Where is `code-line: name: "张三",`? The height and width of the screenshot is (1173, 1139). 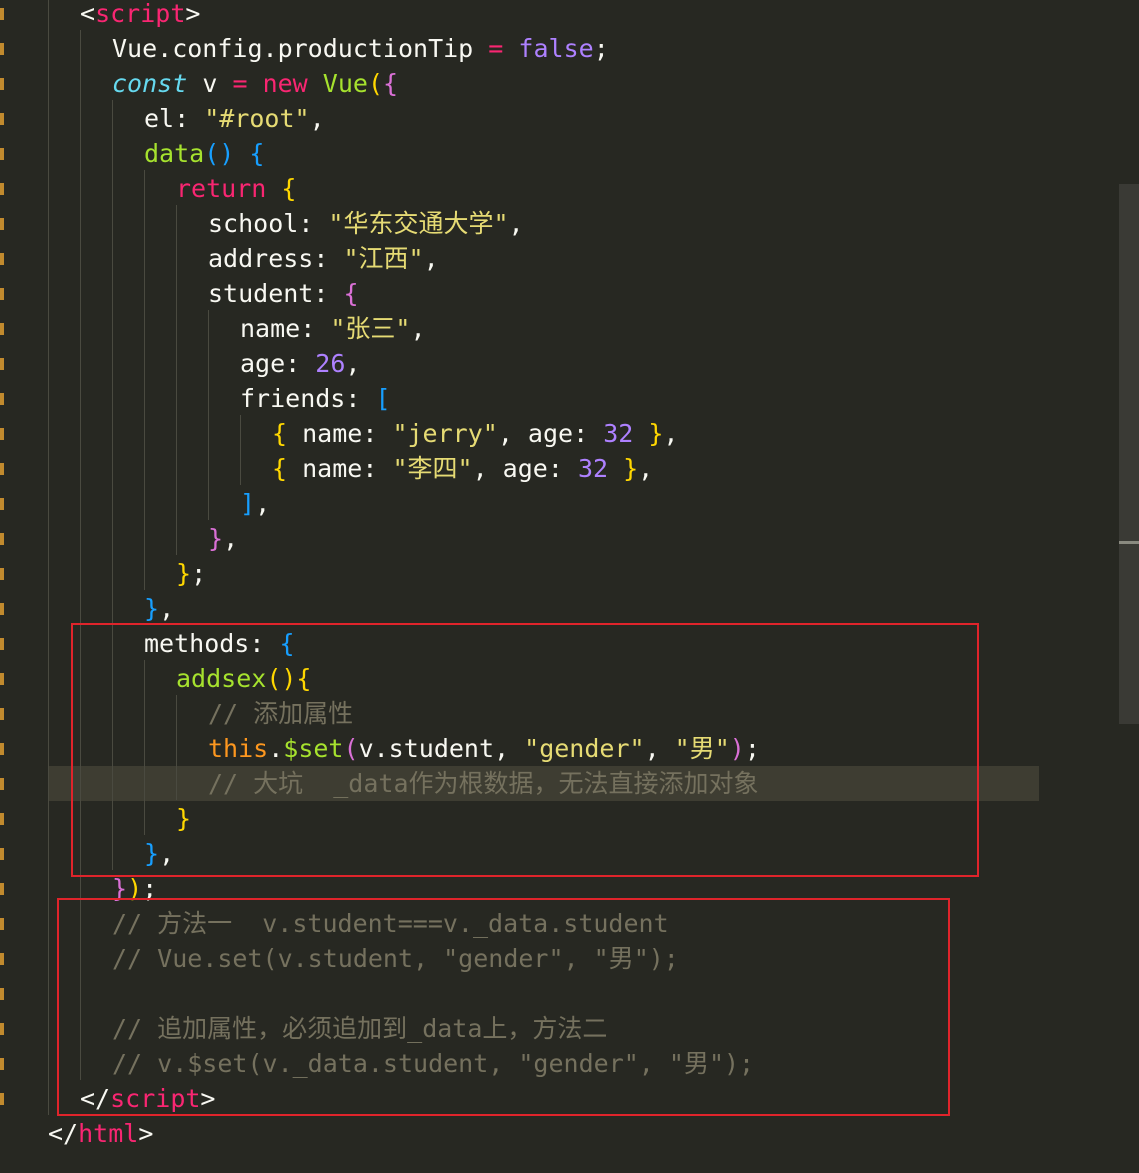 code-line: name: "张三", is located at coordinates (333, 328).